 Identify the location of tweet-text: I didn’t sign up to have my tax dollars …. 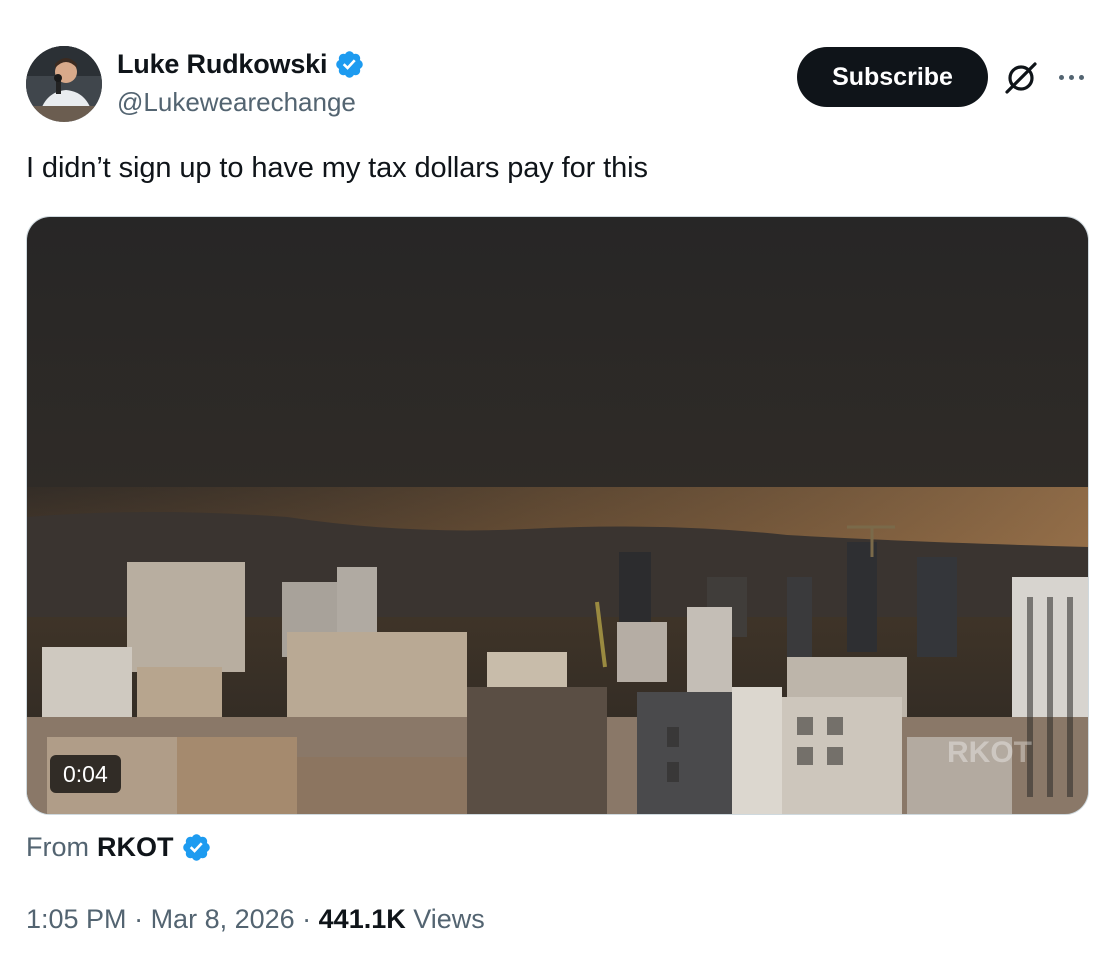
(337, 168).